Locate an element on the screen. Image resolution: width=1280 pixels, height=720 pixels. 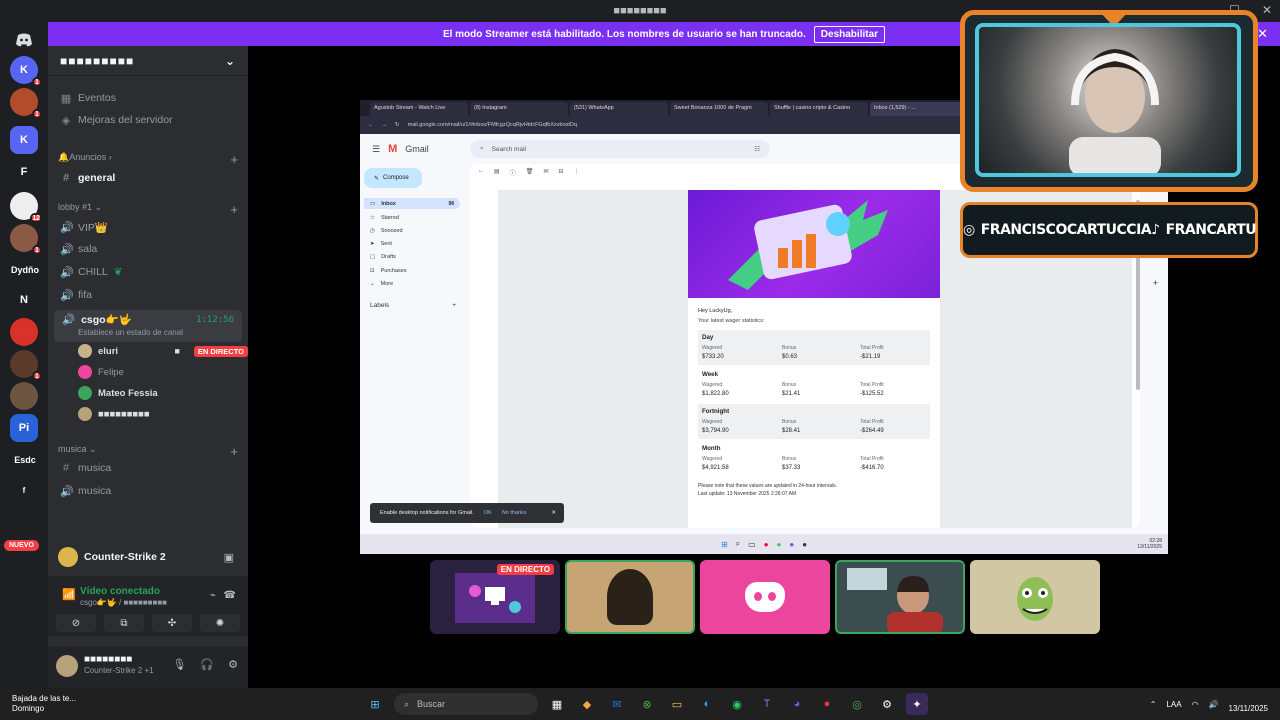
activities-button: ✣ is located at coordinates (172, 623).